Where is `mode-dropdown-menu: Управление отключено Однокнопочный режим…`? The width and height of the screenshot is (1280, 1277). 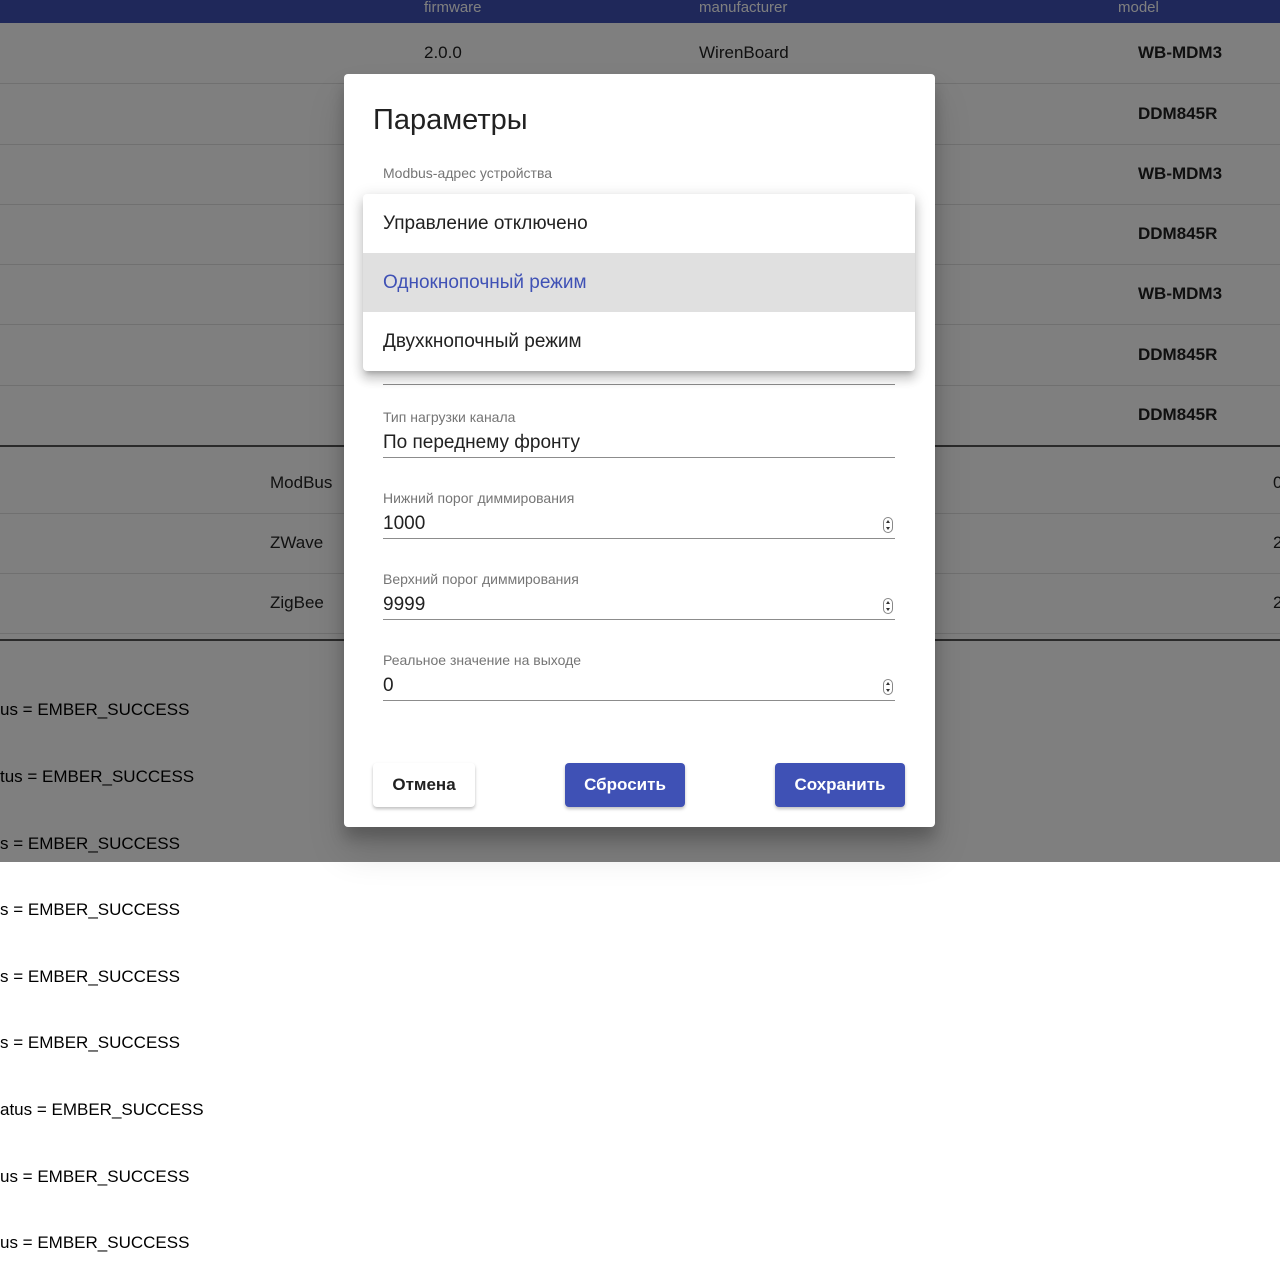
mode-dropdown-menu: Управление отключено Однокнопочный режим… is located at coordinates (639, 282).